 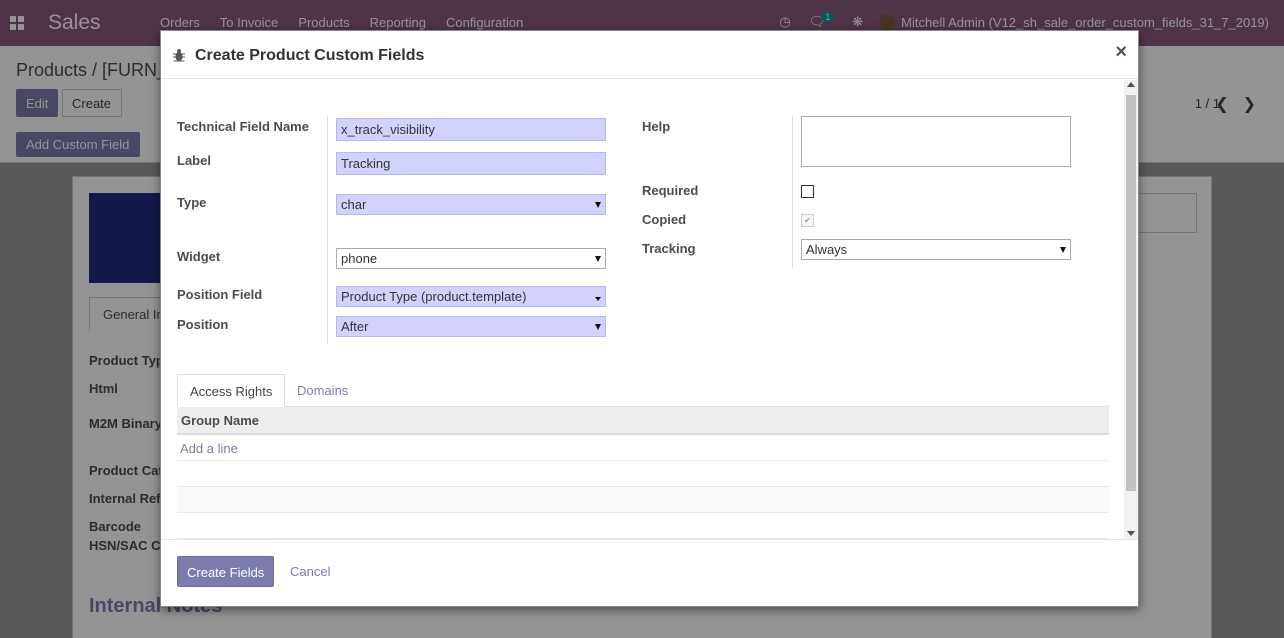 What do you see at coordinates (354, 204) in the screenshot?
I see `type-select-value: char` at bounding box center [354, 204].